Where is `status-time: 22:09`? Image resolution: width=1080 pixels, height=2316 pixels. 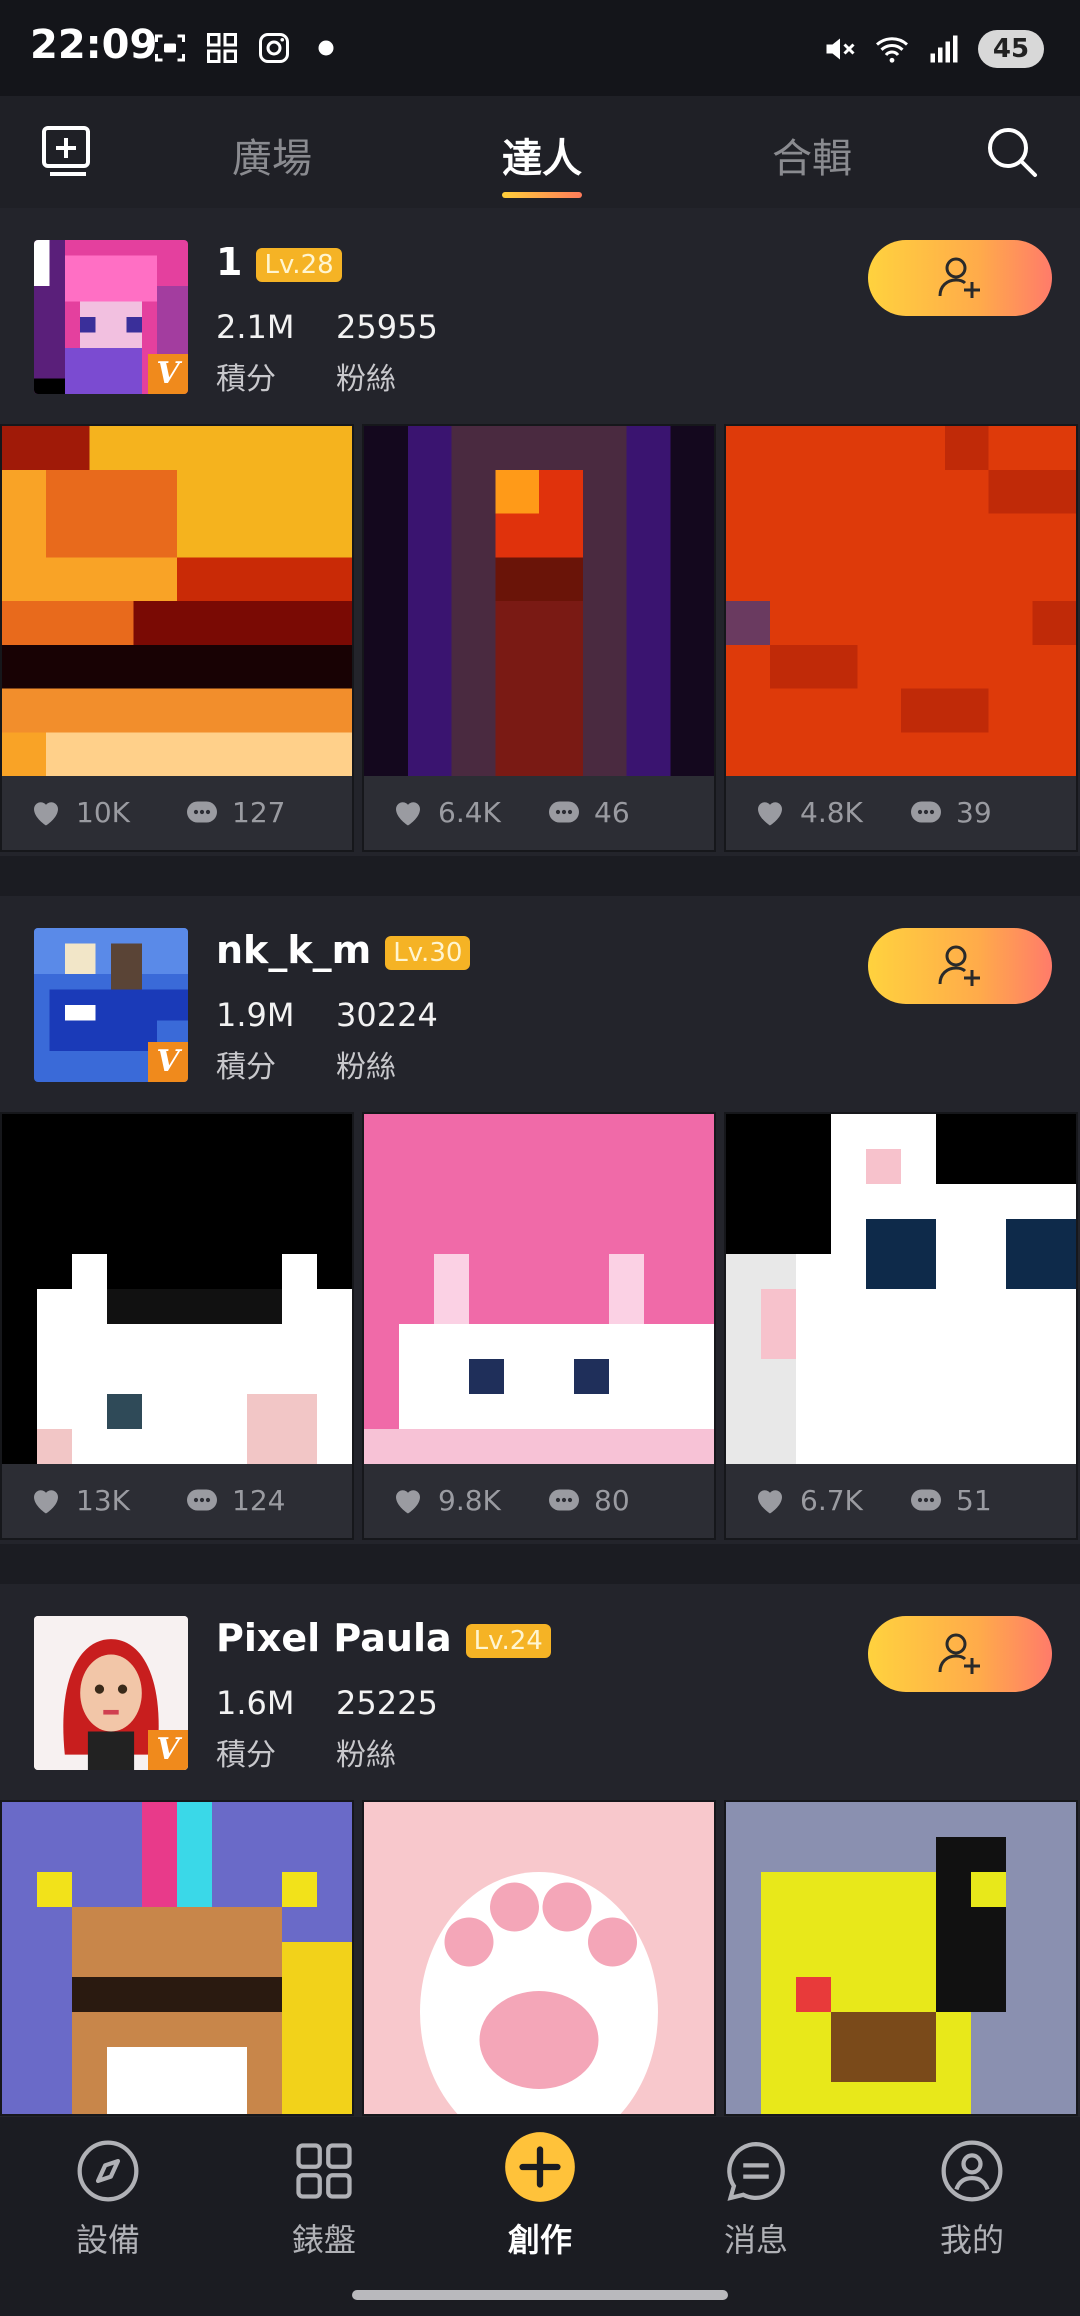
status-time: 22:09 is located at coordinates (94, 45).